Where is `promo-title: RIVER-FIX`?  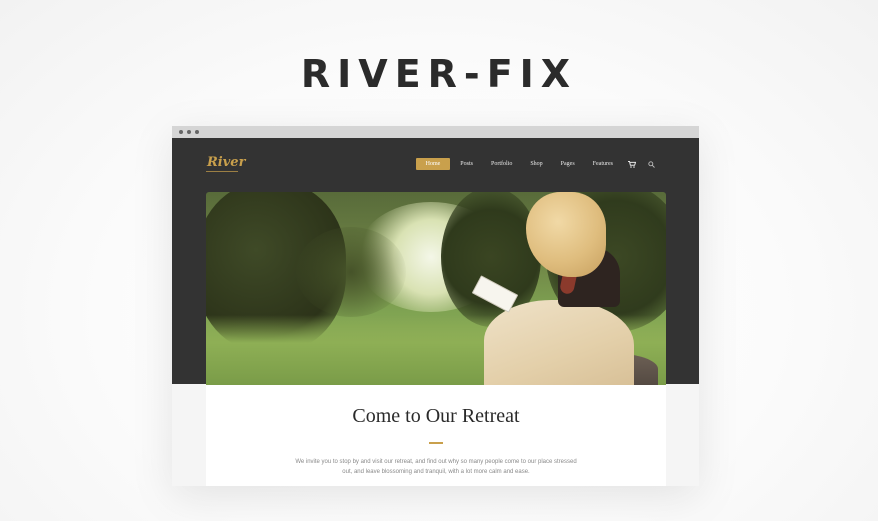
promo-title: RIVER-FIX is located at coordinates (439, 74).